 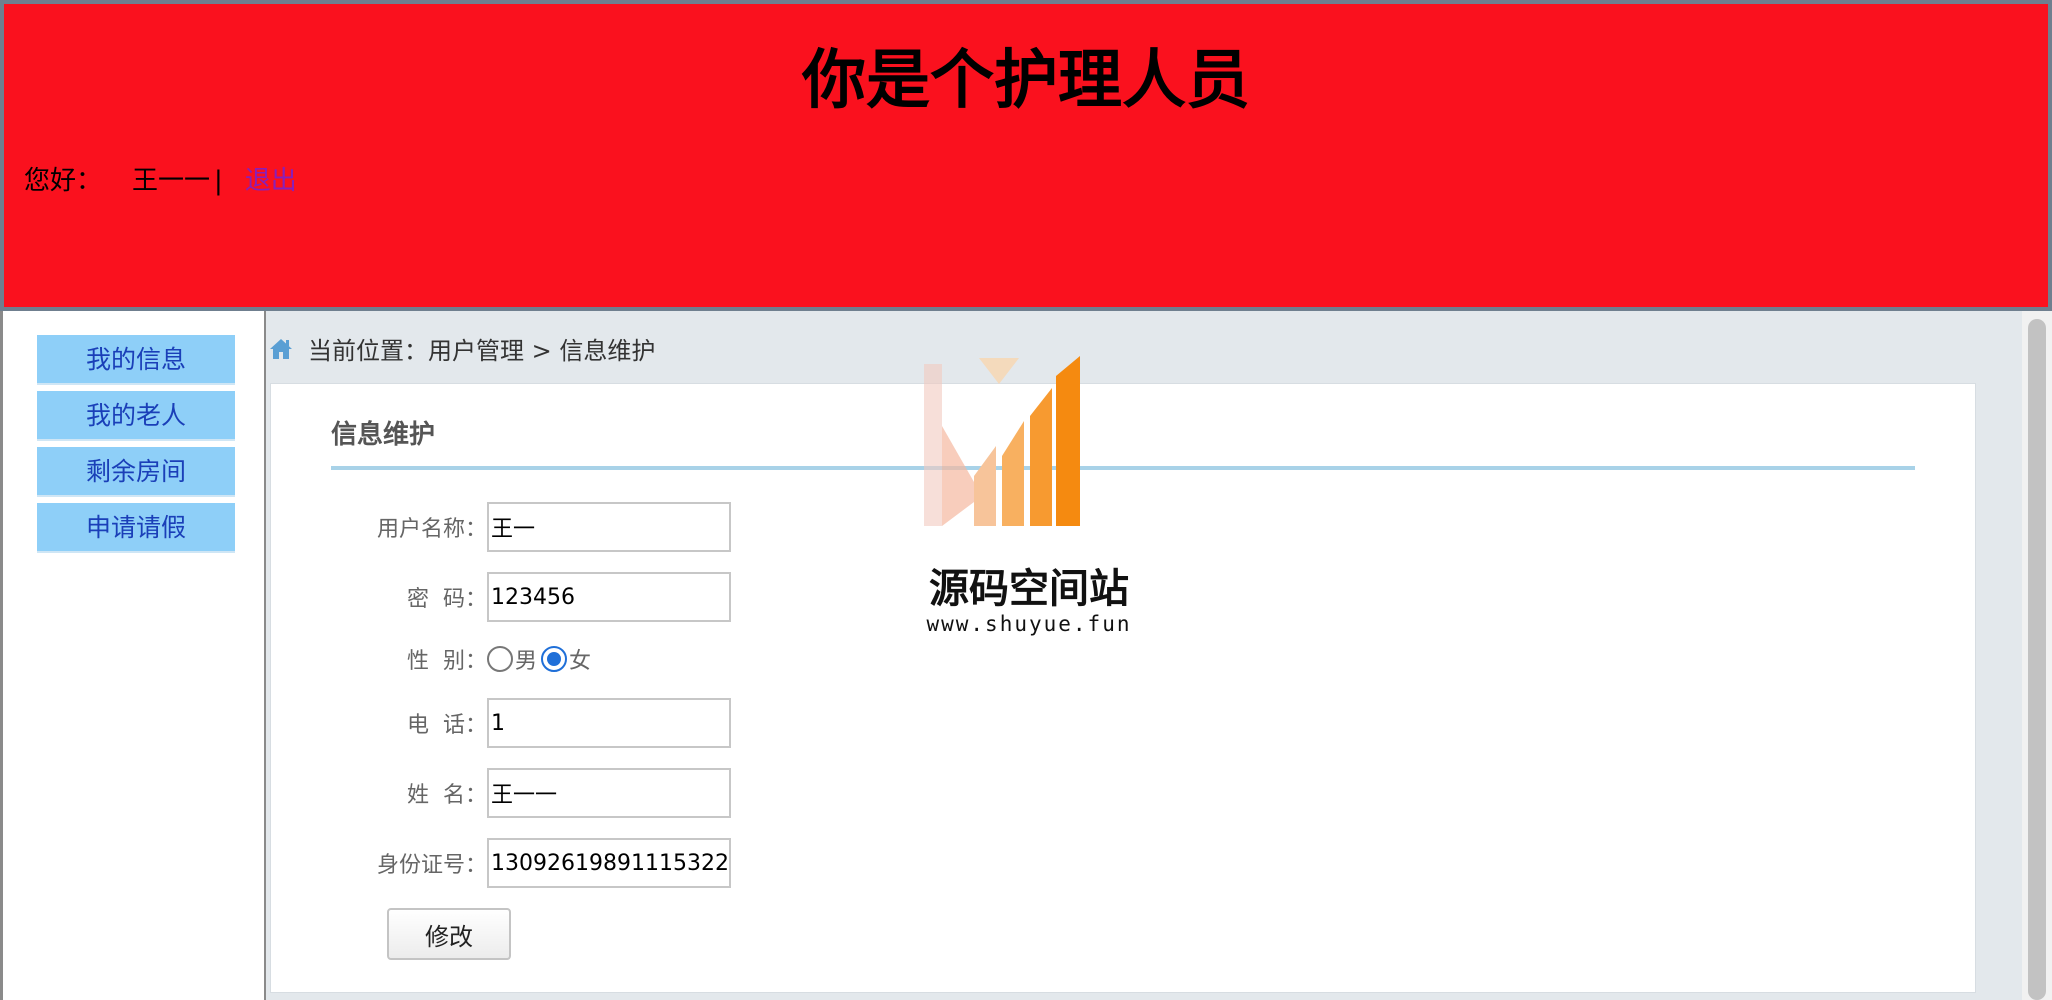 What do you see at coordinates (2037, 659) in the screenshot?
I see `scrollbar-thumb` at bounding box center [2037, 659].